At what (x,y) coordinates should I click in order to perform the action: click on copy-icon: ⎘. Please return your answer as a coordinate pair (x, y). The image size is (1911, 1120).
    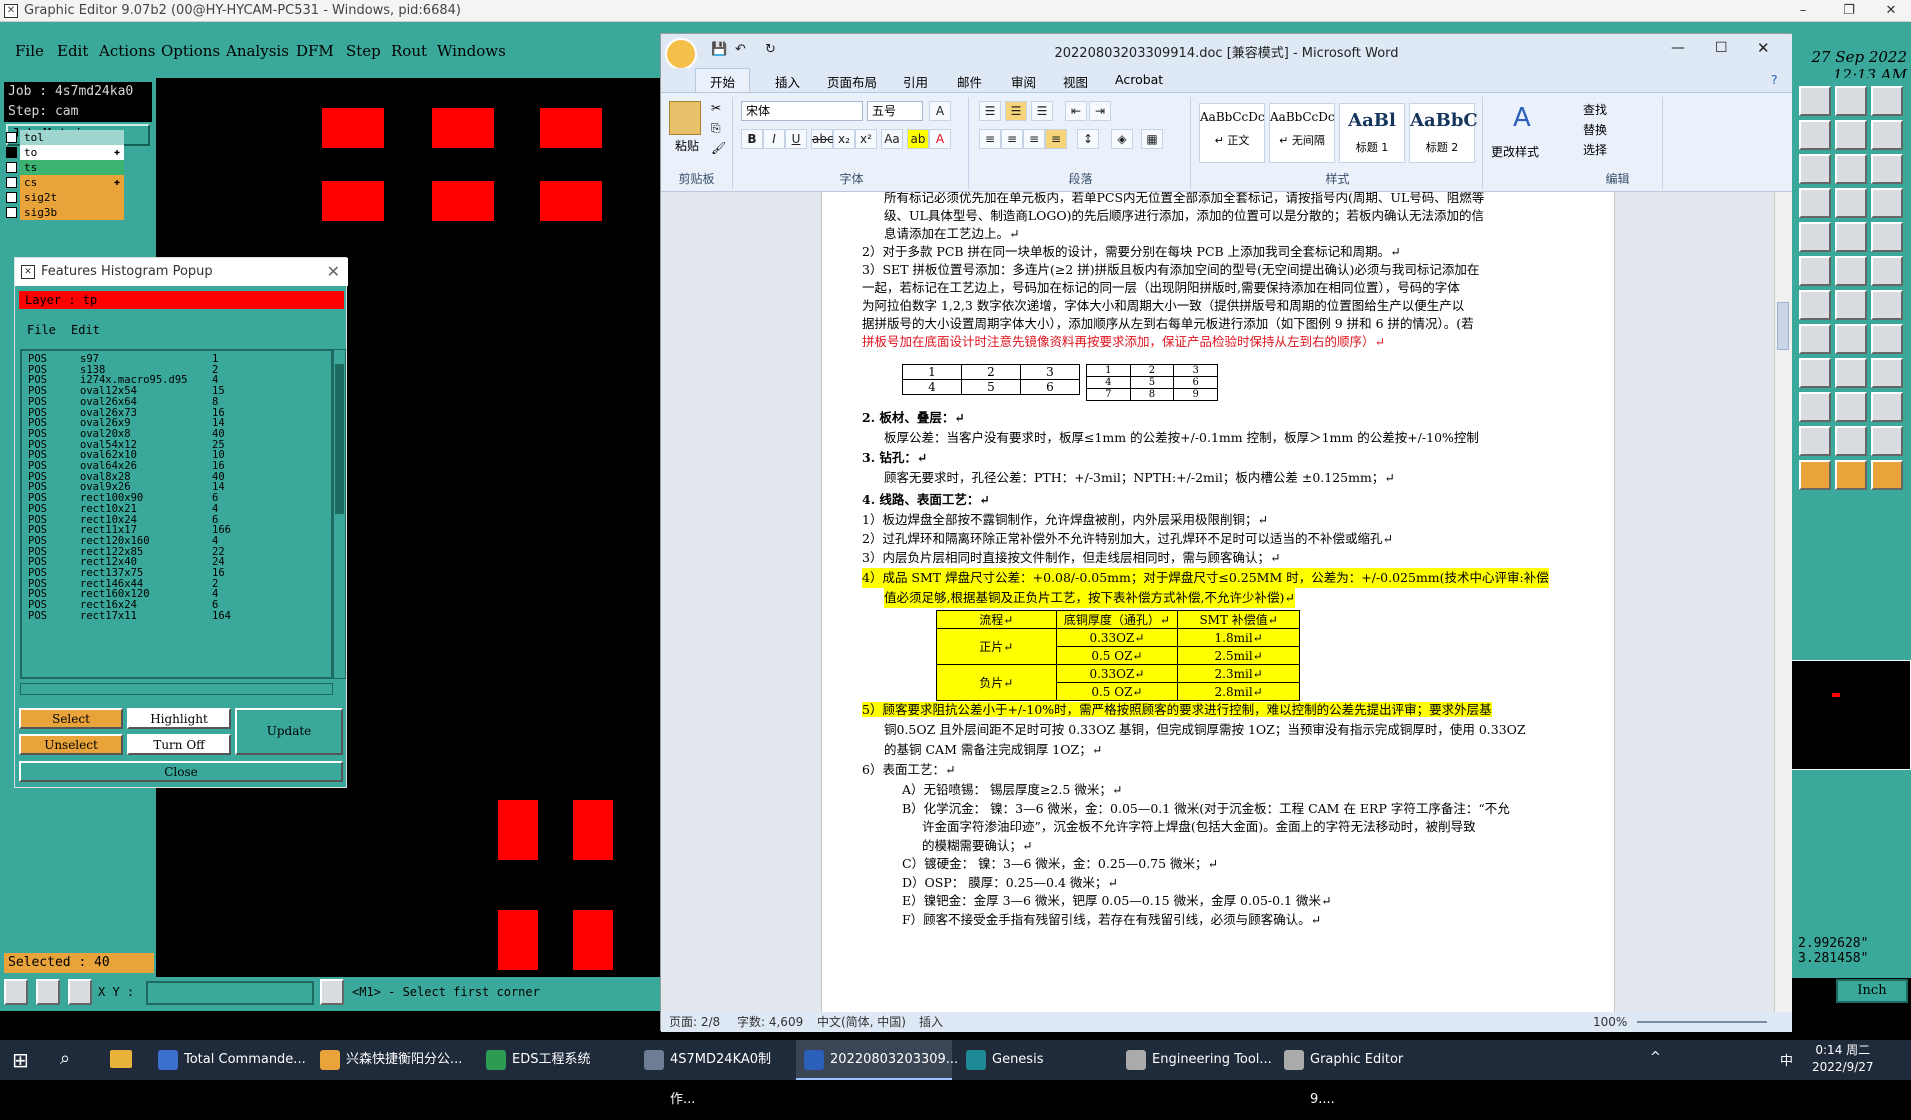
    Looking at the image, I should click on (716, 128).